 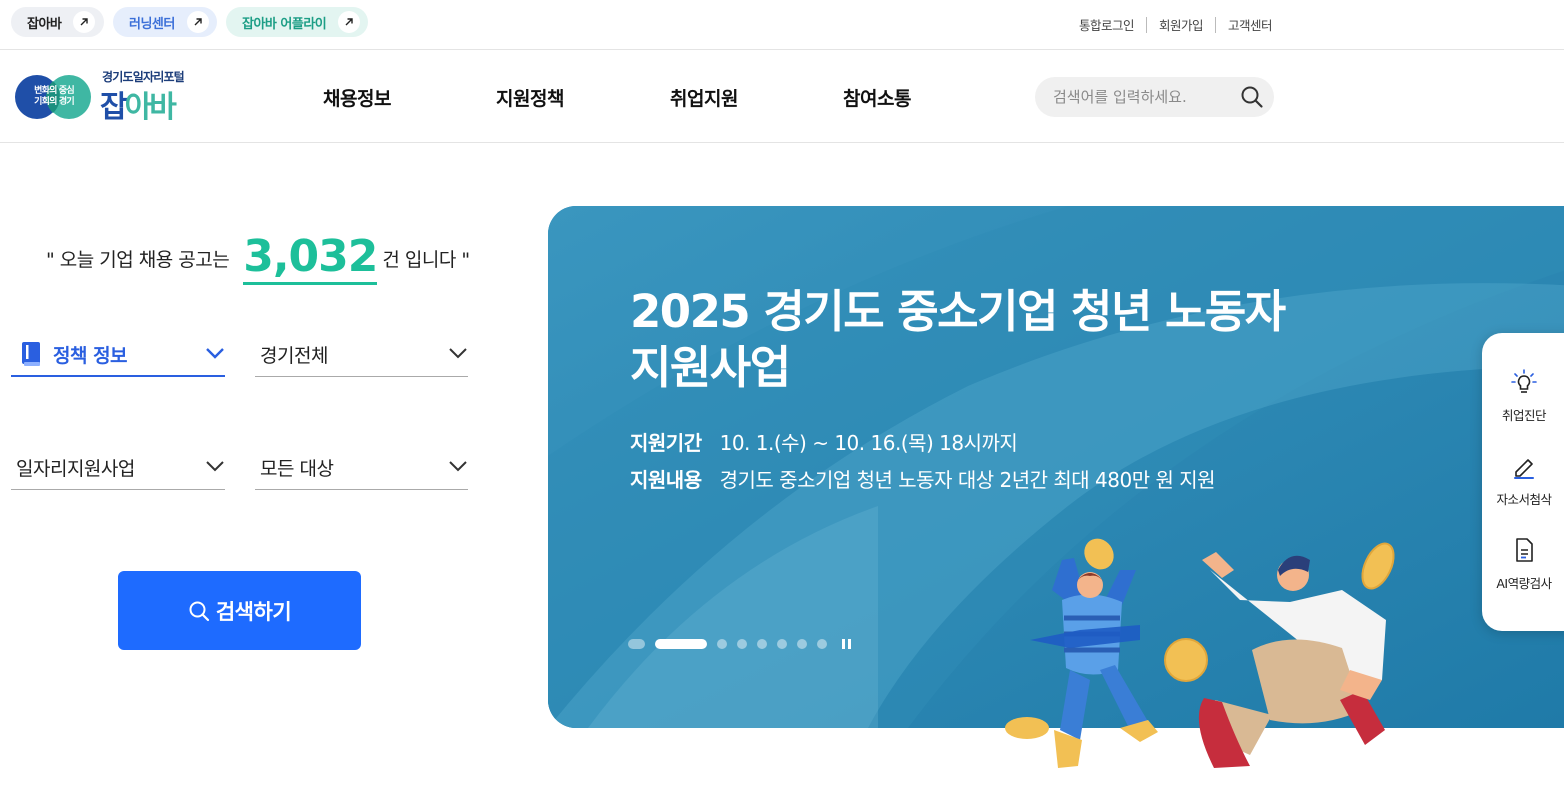 I want to click on pencil-icon, so click(x=1524, y=469).